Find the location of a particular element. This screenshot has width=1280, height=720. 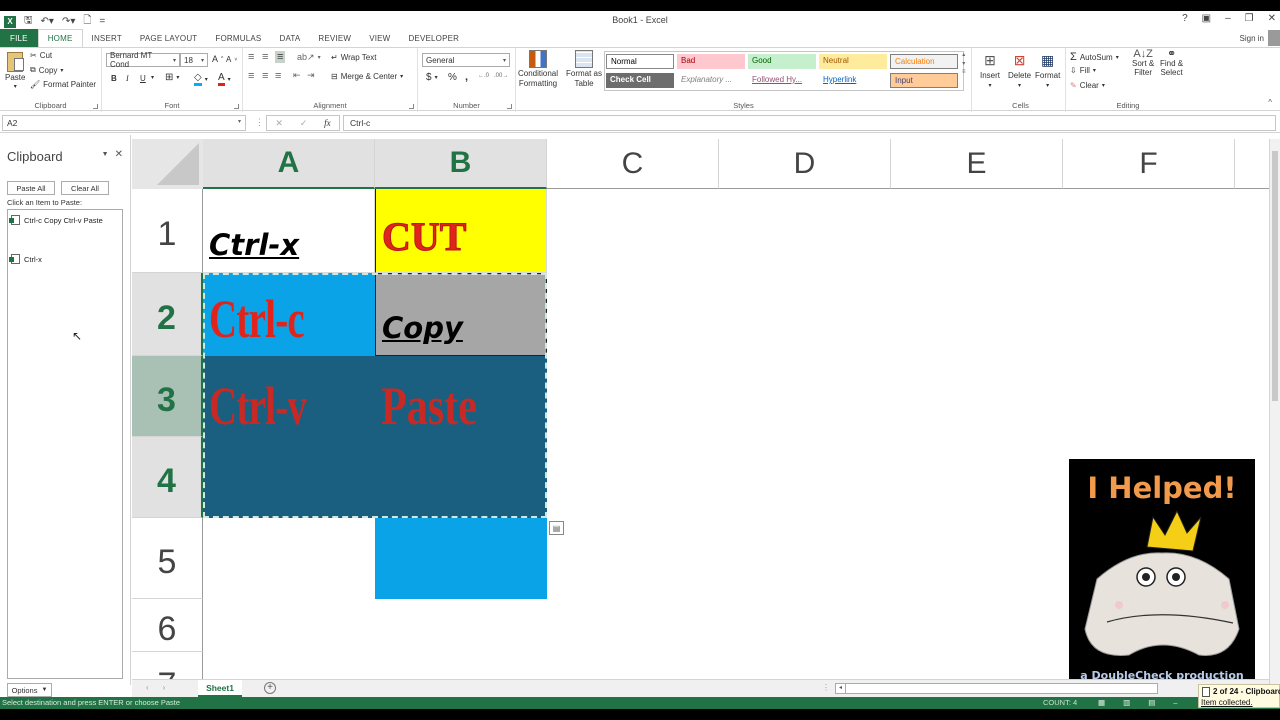

zoom-out-icon: – is located at coordinates (1175, 702).